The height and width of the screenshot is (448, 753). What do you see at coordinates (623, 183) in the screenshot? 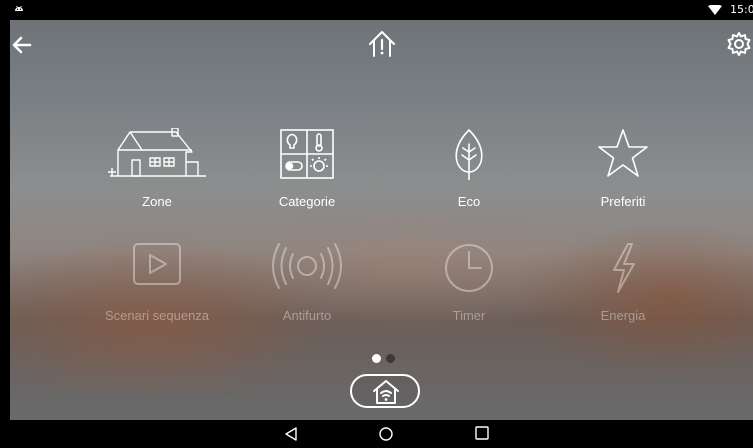
I see `tile-preferiti: Preferiti` at bounding box center [623, 183].